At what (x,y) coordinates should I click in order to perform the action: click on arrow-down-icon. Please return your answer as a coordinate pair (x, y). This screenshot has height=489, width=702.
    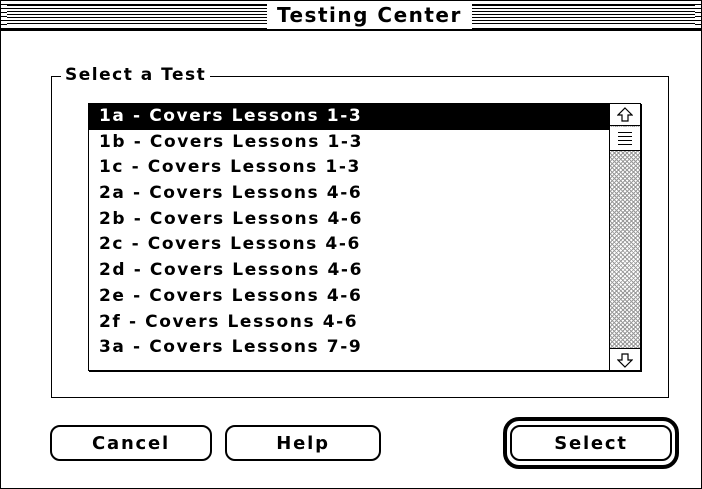
    Looking at the image, I should click on (625, 360).